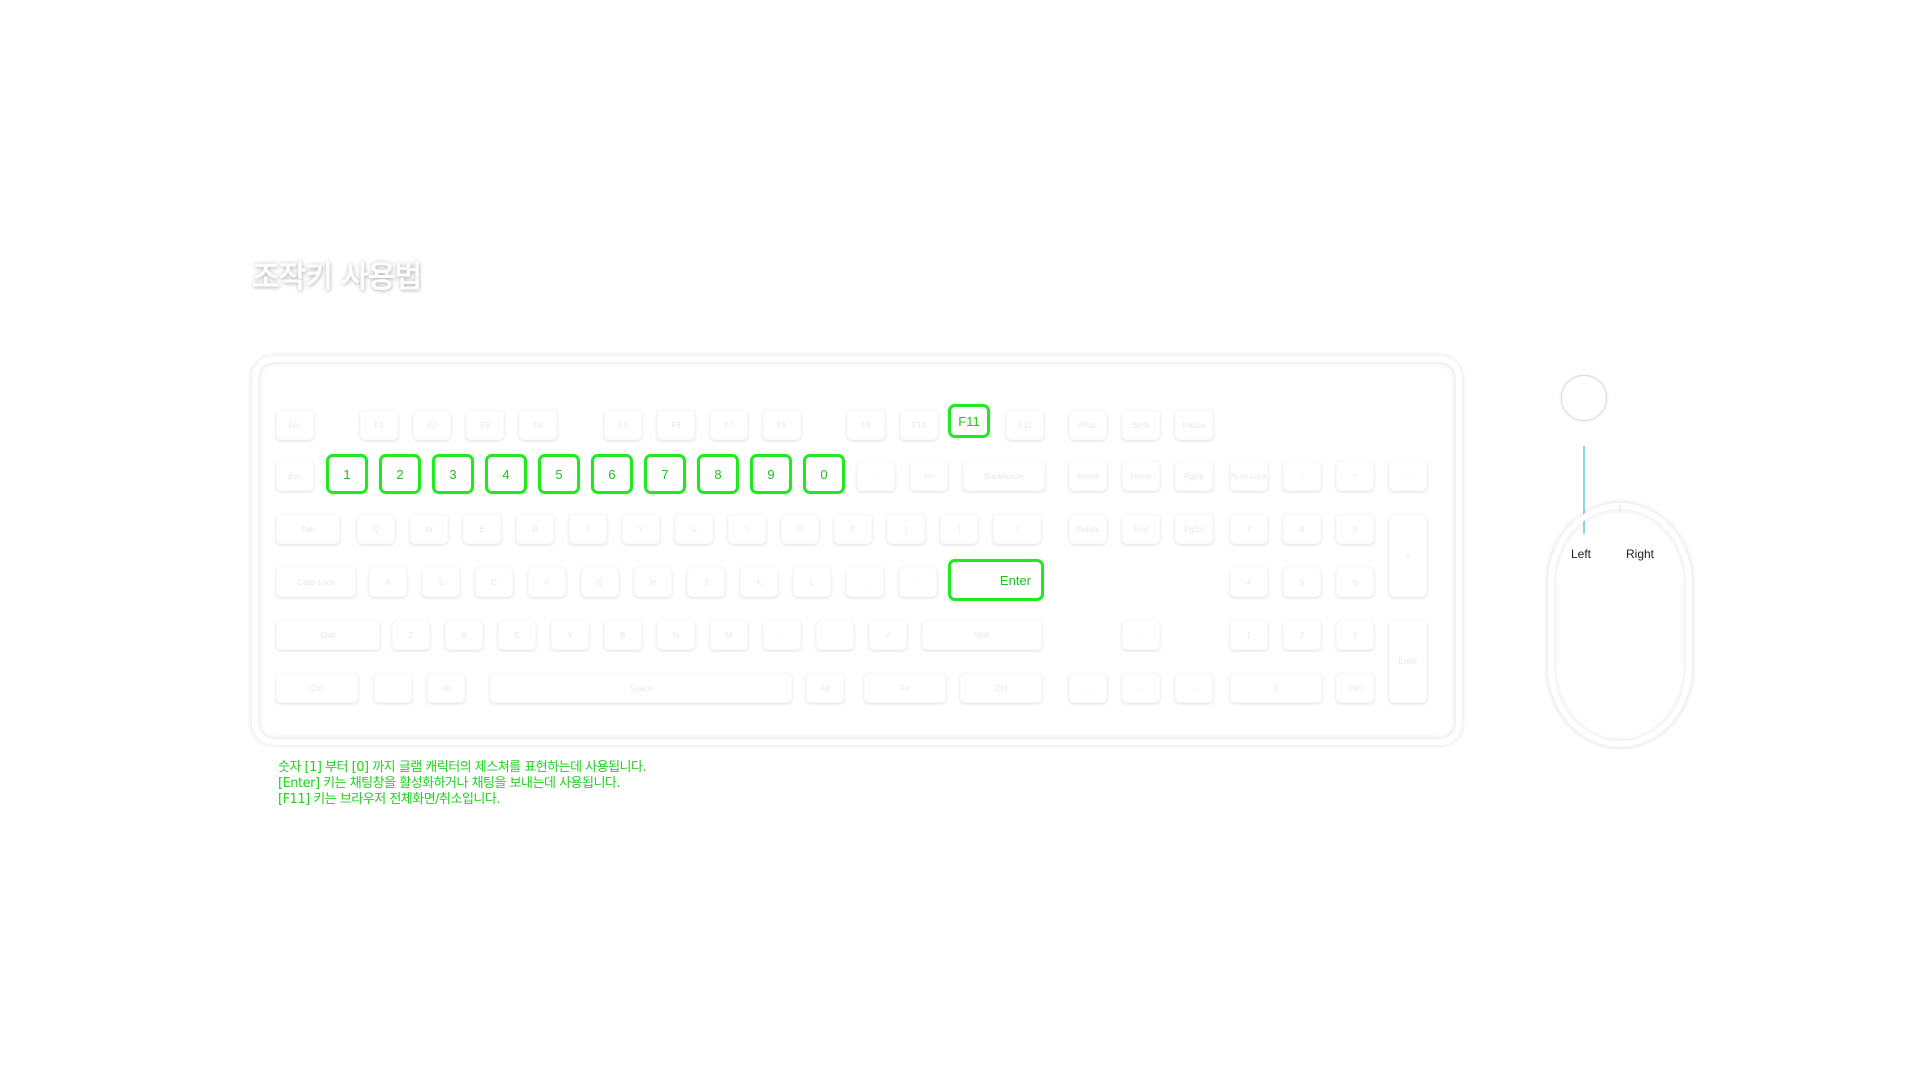 This screenshot has width=1920, height=1081. I want to click on key-f11: F11, so click(969, 421).